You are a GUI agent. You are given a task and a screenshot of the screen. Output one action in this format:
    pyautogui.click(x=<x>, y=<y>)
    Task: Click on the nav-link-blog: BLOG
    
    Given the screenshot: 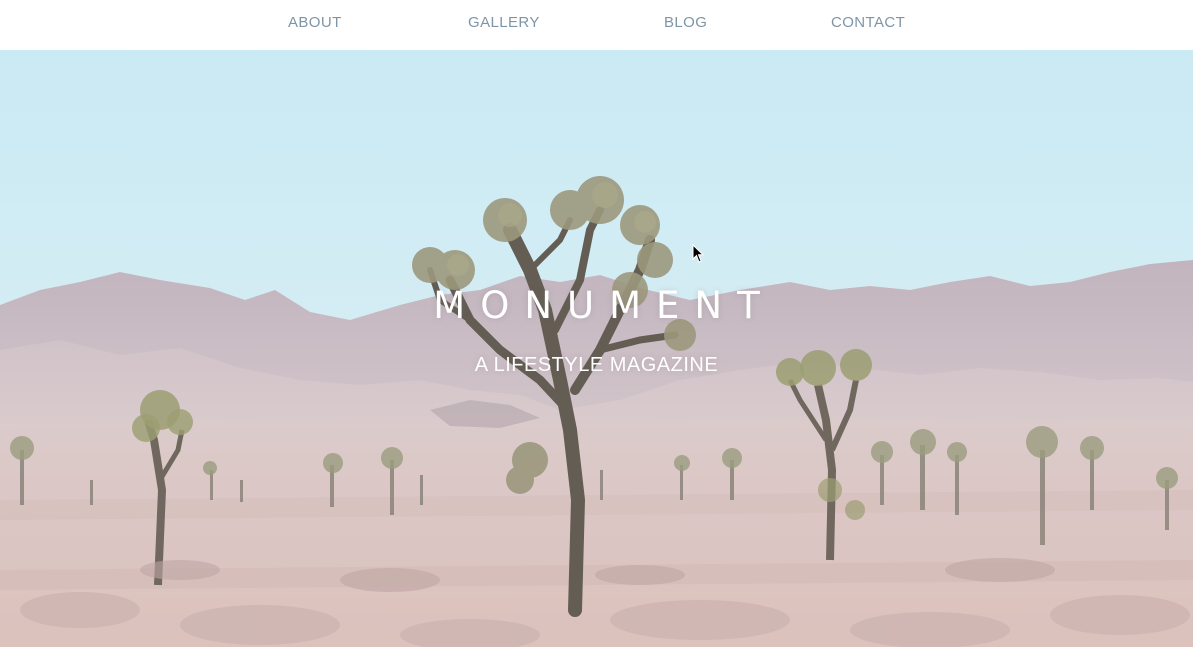 What is the action you would take?
    pyautogui.click(x=685, y=22)
    